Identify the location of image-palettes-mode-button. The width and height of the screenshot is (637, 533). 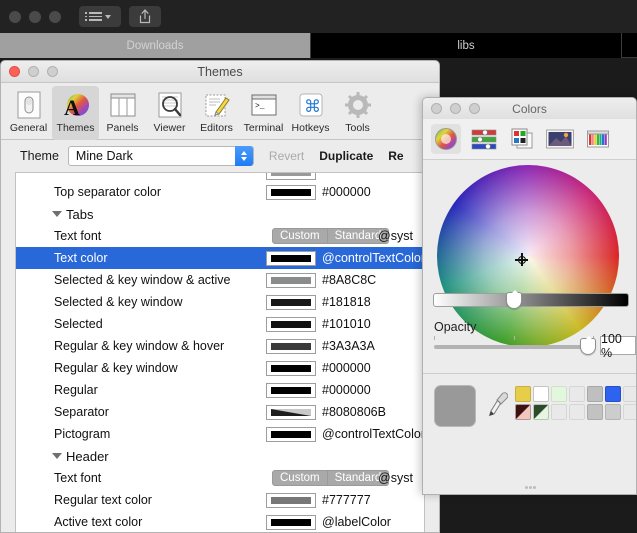
(560, 139).